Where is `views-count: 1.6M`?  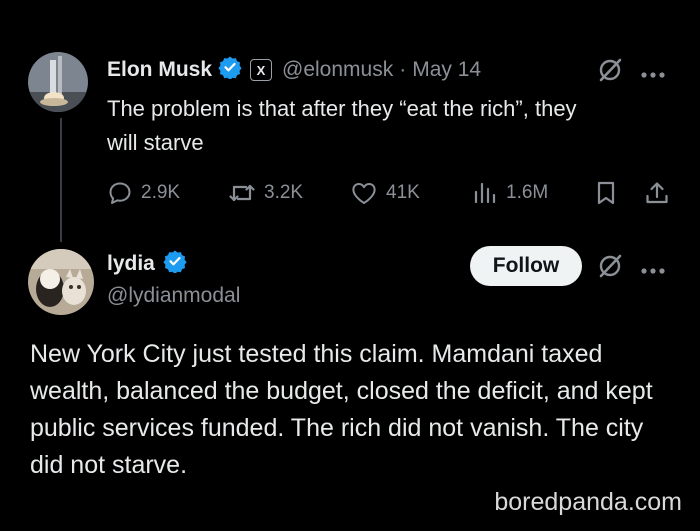
views-count: 1.6M is located at coordinates (527, 192).